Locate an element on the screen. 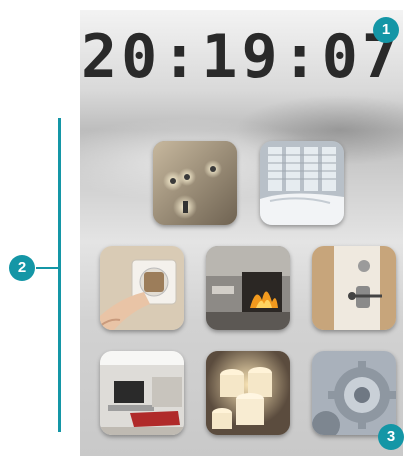 Image resolution: width=408 pixels, height=459 pixels. gears-icon is located at coordinates (354, 393).